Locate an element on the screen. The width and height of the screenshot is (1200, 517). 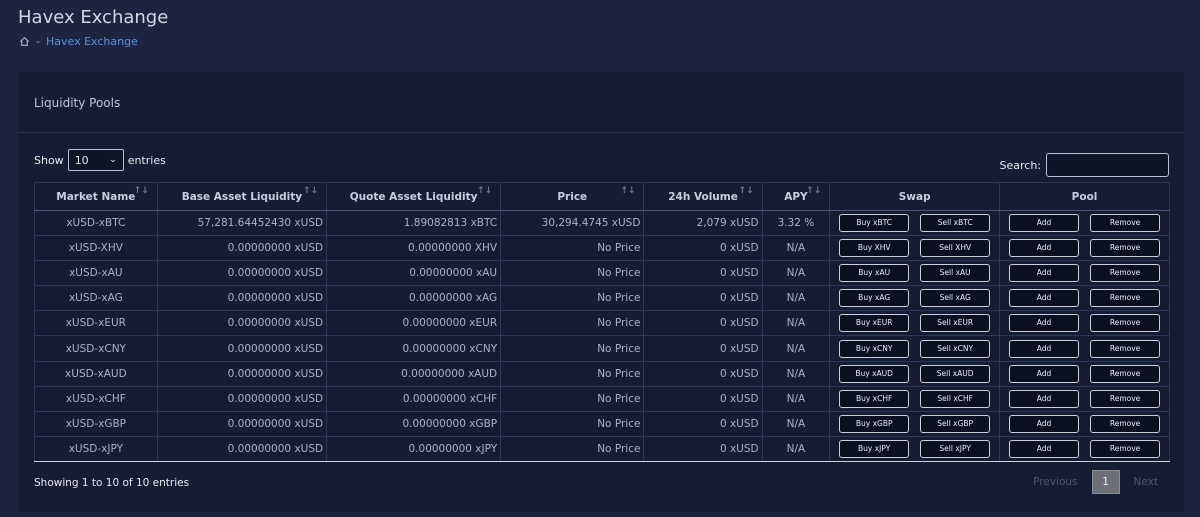
cell-market-name: xUSD-xGBP is located at coordinates (96, 423).